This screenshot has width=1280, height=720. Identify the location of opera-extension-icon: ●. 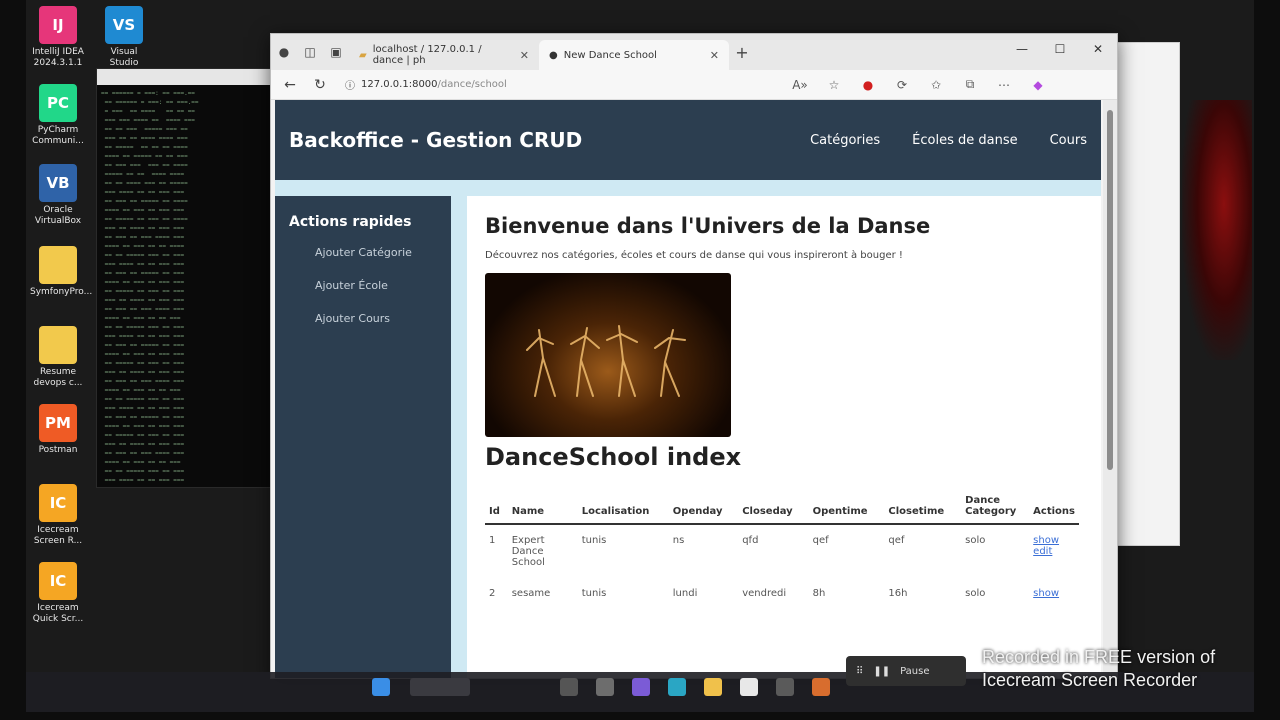
(868, 85).